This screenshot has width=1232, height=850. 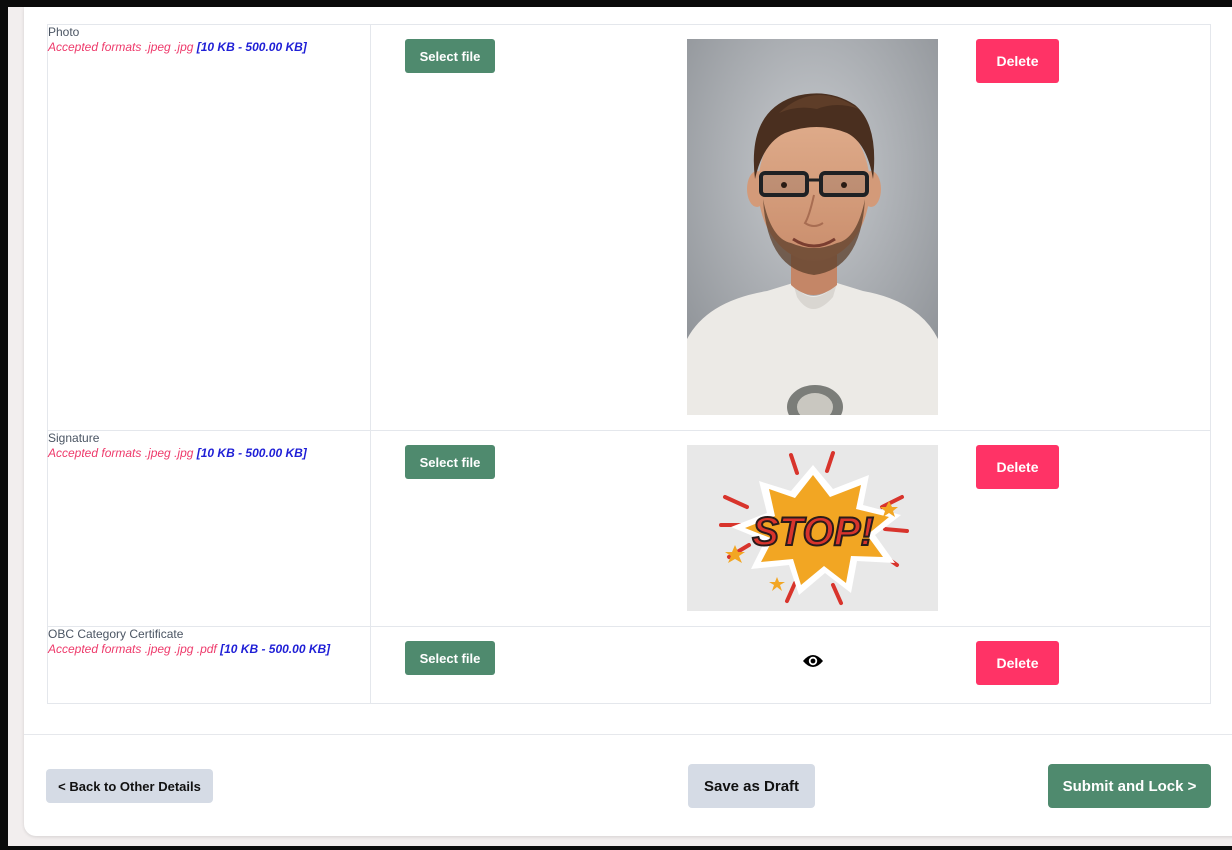 I want to click on window-frame-top, so click(x=616, y=3).